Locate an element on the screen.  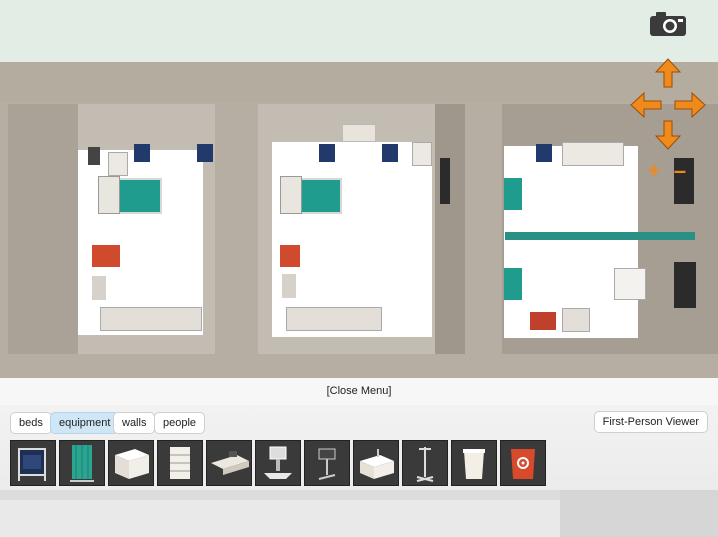
tab-people: people is located at coordinates (180, 423).